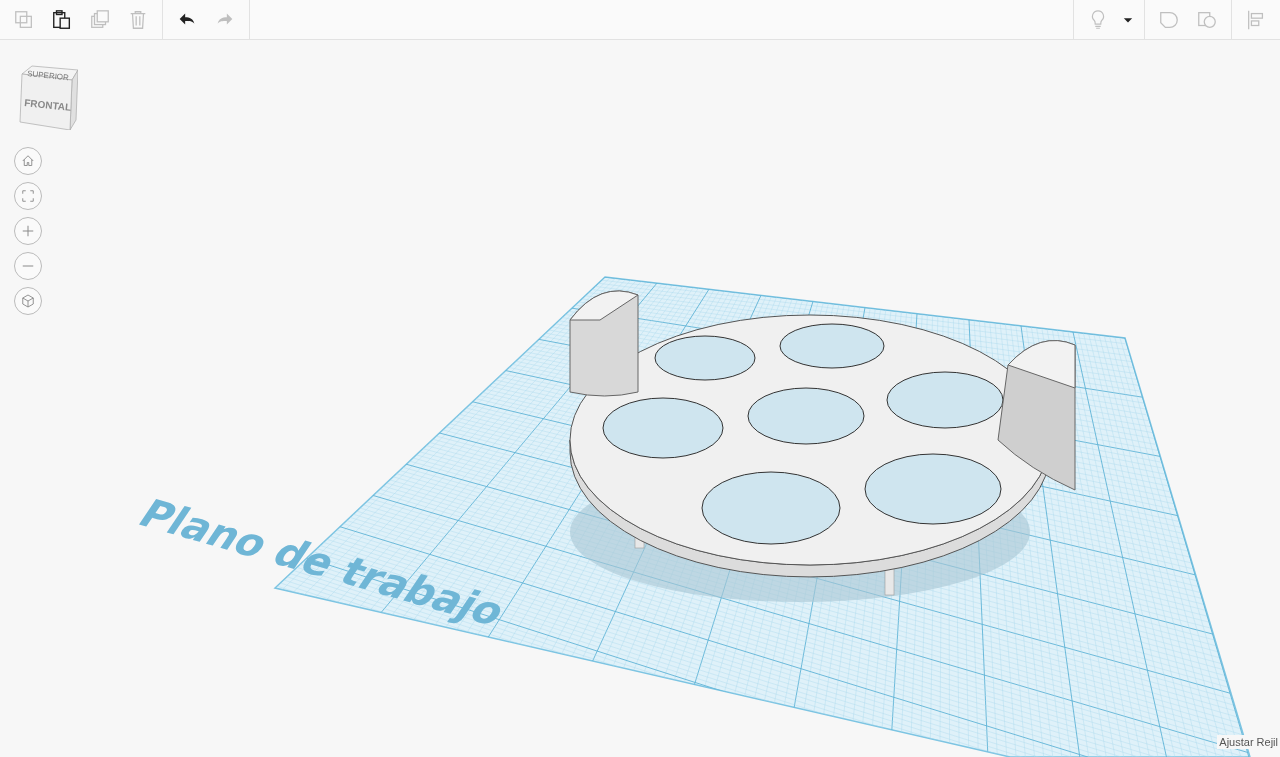 This screenshot has width=1280, height=757. Describe the element at coordinates (28, 231) in the screenshot. I see `zoom-in-icon` at that location.